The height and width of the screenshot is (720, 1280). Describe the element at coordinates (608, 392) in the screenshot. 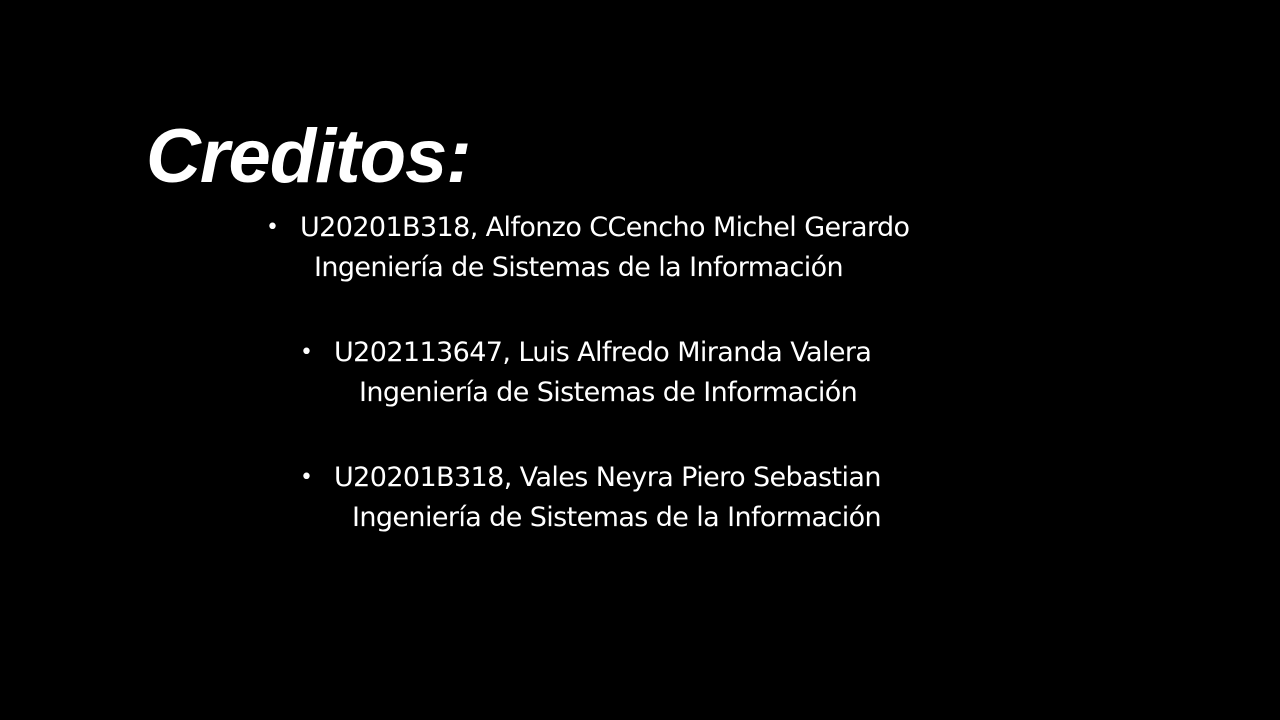

I see `credit-career: Ingeniería de Sistemas de Información` at that location.